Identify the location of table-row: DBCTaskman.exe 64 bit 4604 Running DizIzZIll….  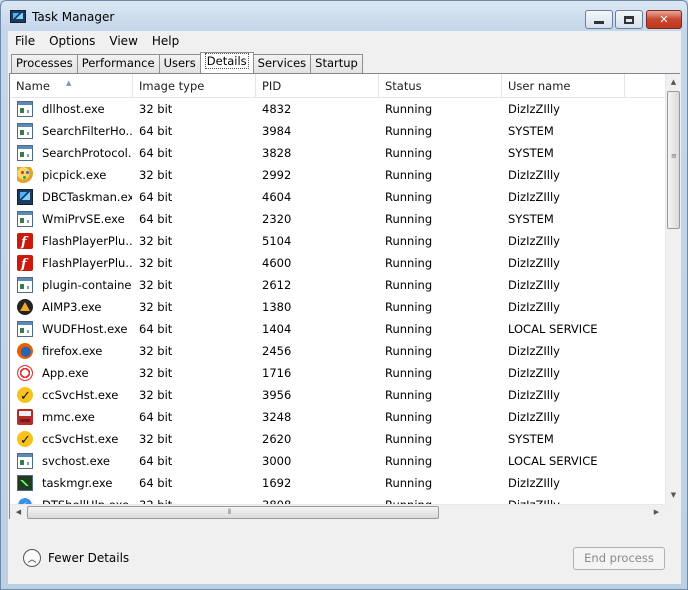
(337, 197).